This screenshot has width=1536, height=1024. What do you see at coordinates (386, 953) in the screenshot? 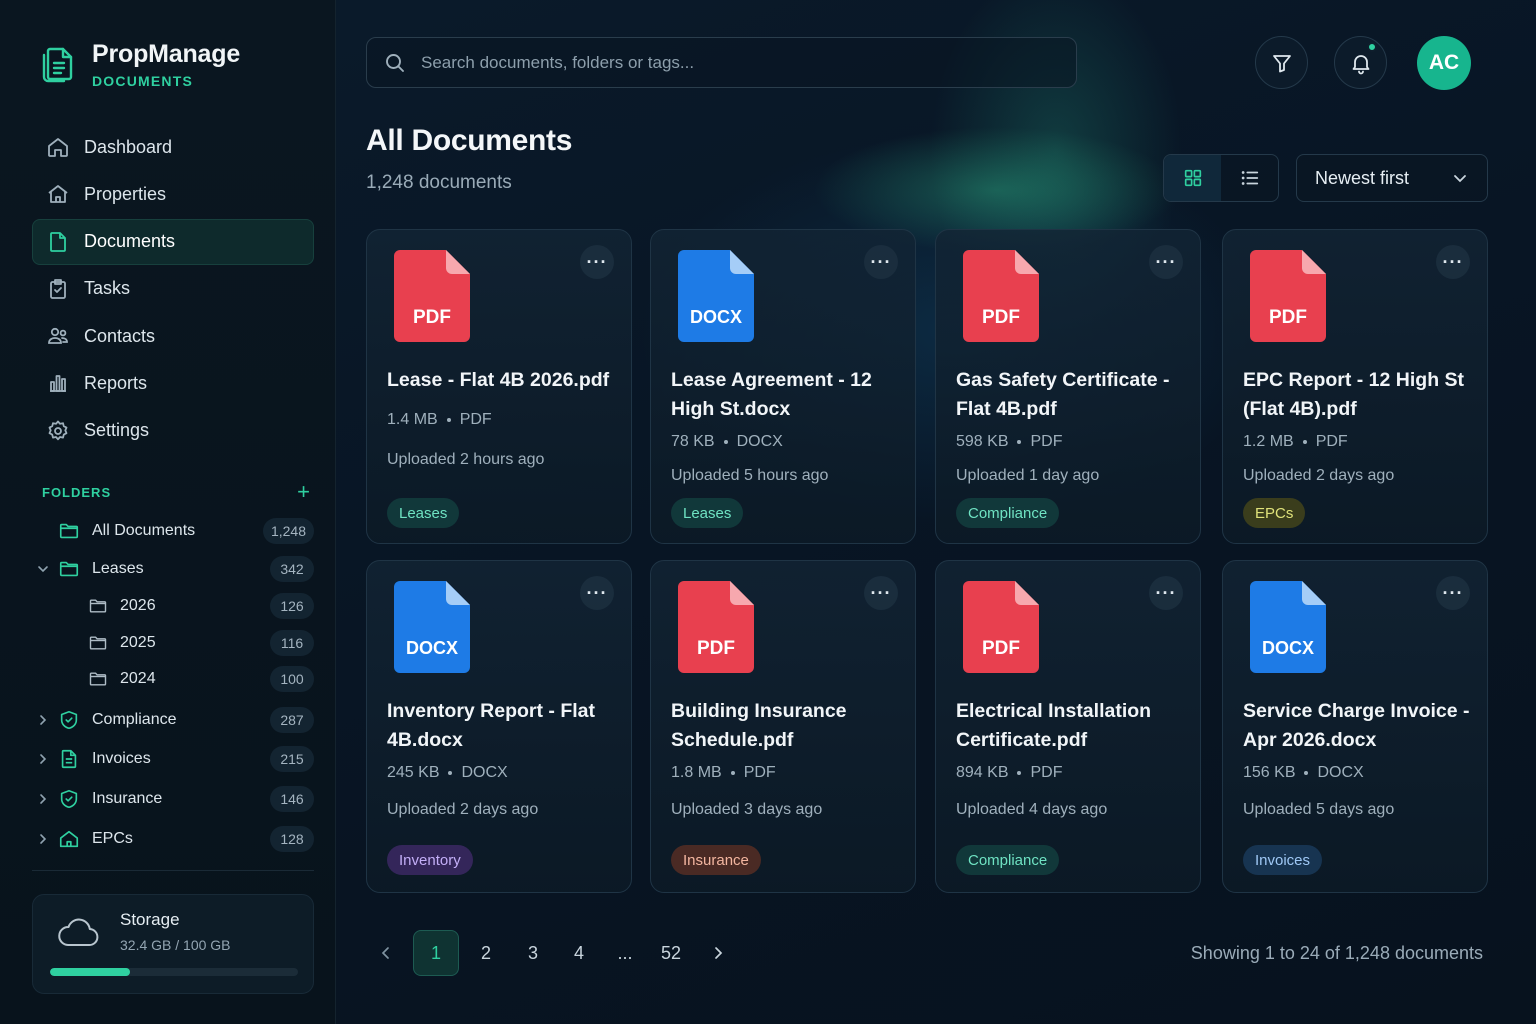
I see `prev-page-button` at bounding box center [386, 953].